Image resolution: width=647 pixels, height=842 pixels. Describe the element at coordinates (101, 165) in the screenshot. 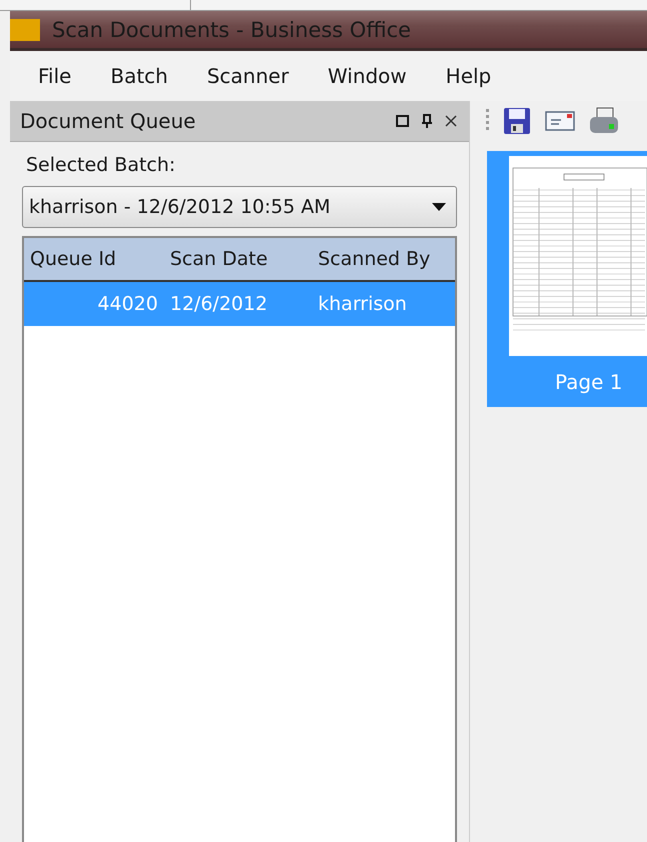

I see `batch-label: Selected Batch:` at that location.